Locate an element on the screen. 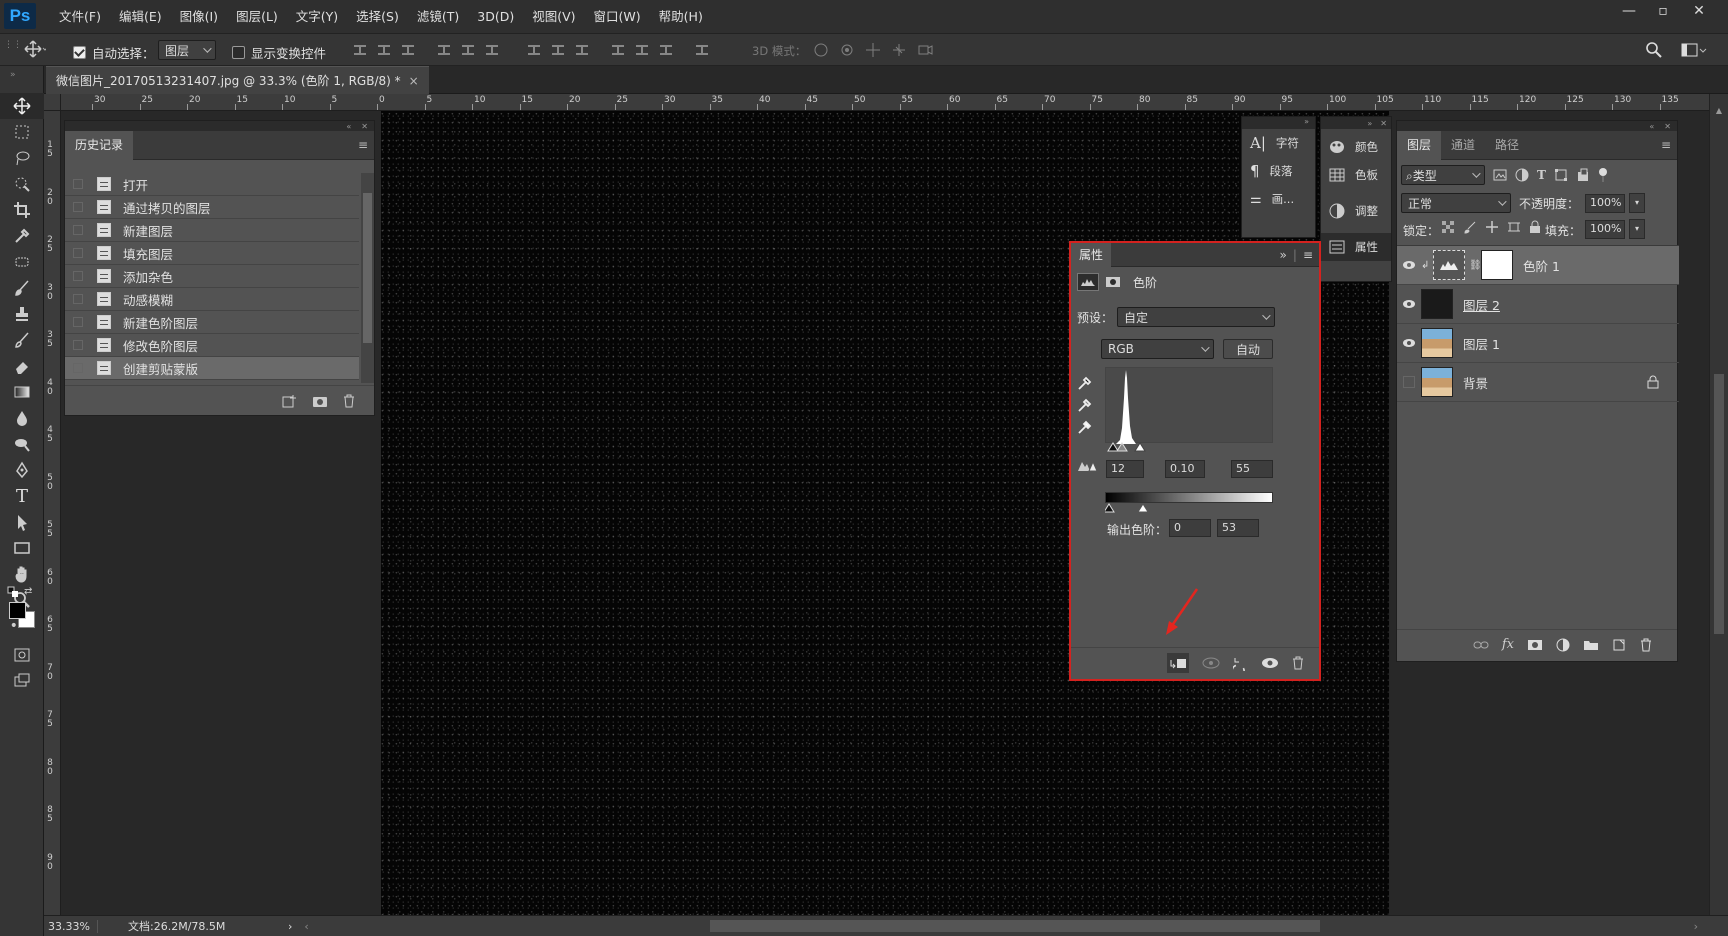  history-item: 动感模糊 is located at coordinates (212, 299).